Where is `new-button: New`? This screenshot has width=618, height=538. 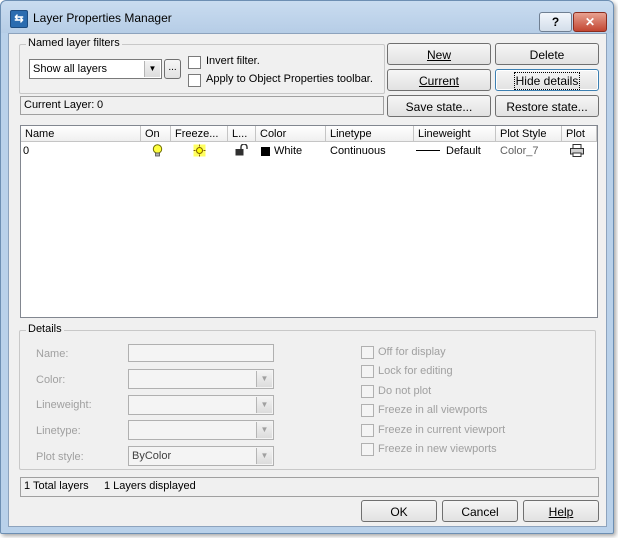 new-button: New is located at coordinates (439, 54).